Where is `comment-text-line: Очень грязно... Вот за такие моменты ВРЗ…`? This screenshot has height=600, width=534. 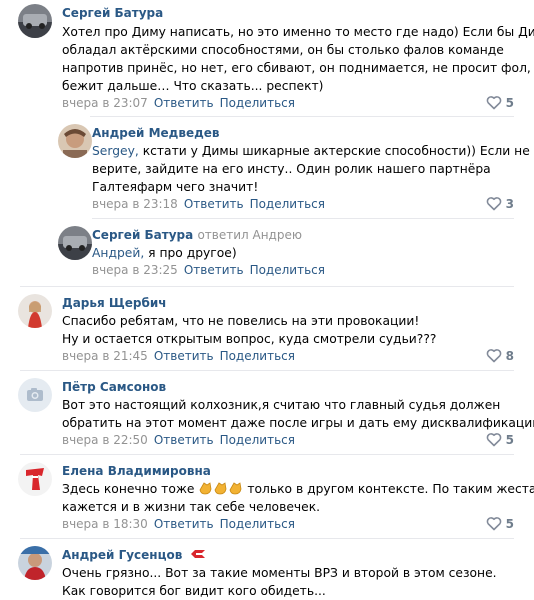 comment-text-line: Очень грязно... Вот за такие моменты ВРЗ… is located at coordinates (279, 573).